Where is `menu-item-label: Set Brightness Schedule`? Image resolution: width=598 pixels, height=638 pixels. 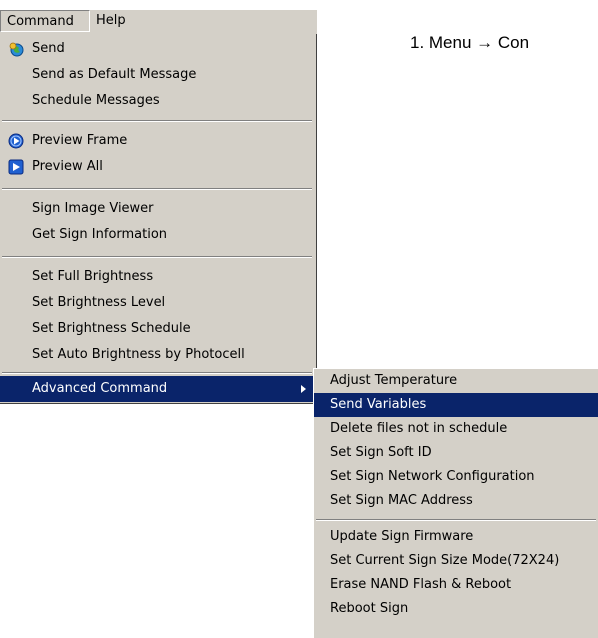 menu-item-label: Set Brightness Schedule is located at coordinates (111, 328).